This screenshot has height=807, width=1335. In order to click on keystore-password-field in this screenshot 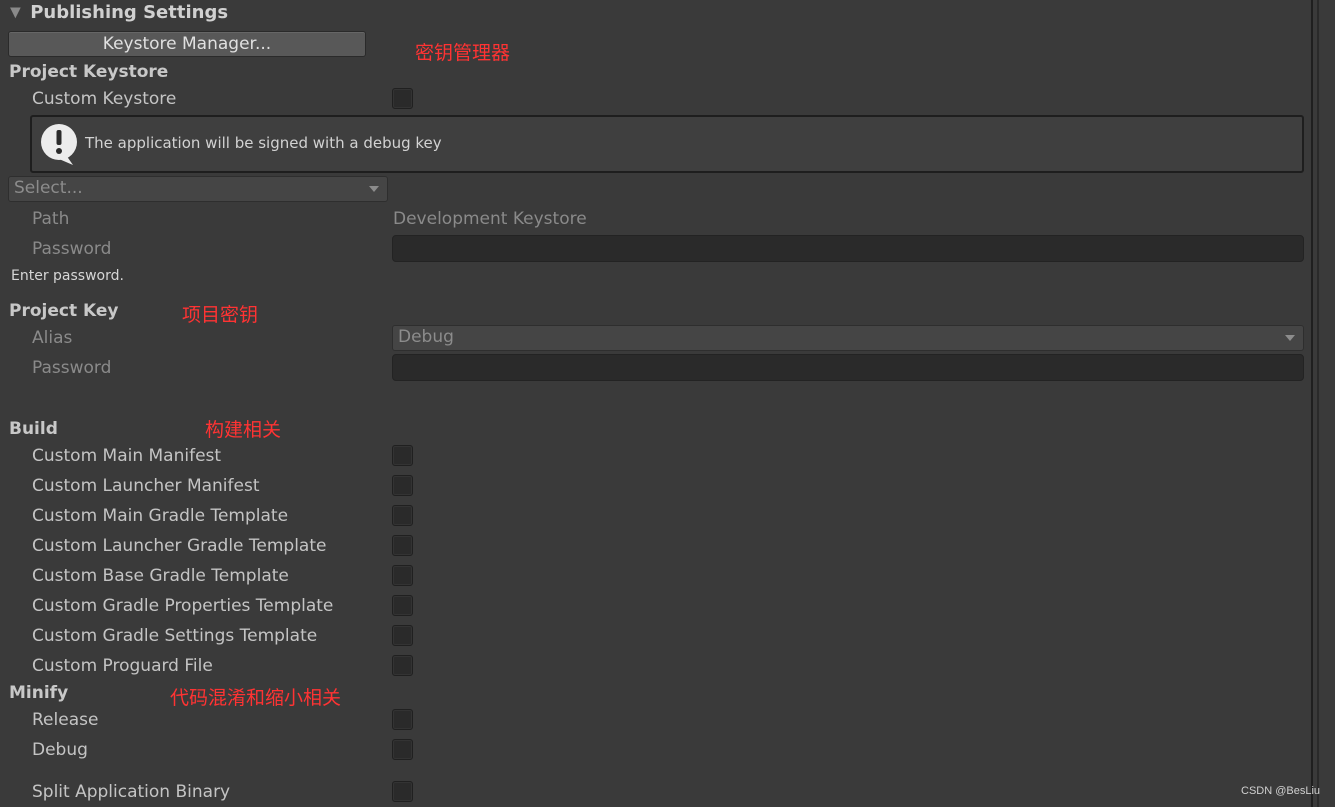, I will do `click(848, 248)`.